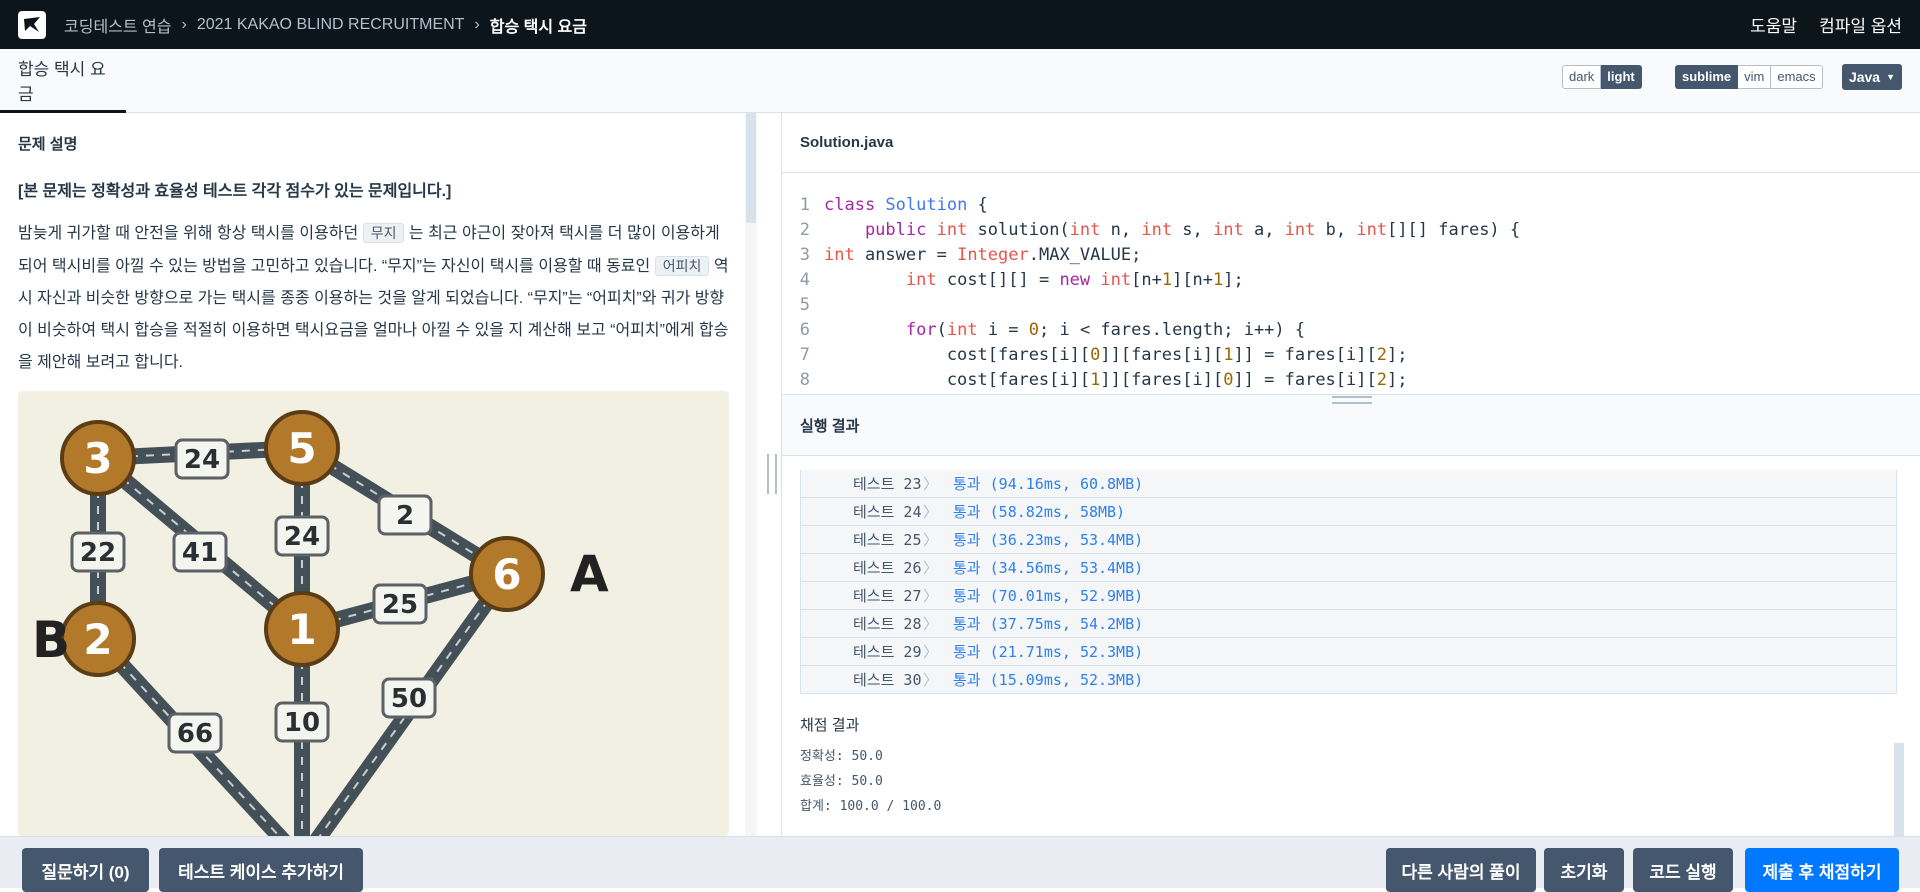  What do you see at coordinates (1584, 870) in the screenshot?
I see `reset-button: 초기화` at bounding box center [1584, 870].